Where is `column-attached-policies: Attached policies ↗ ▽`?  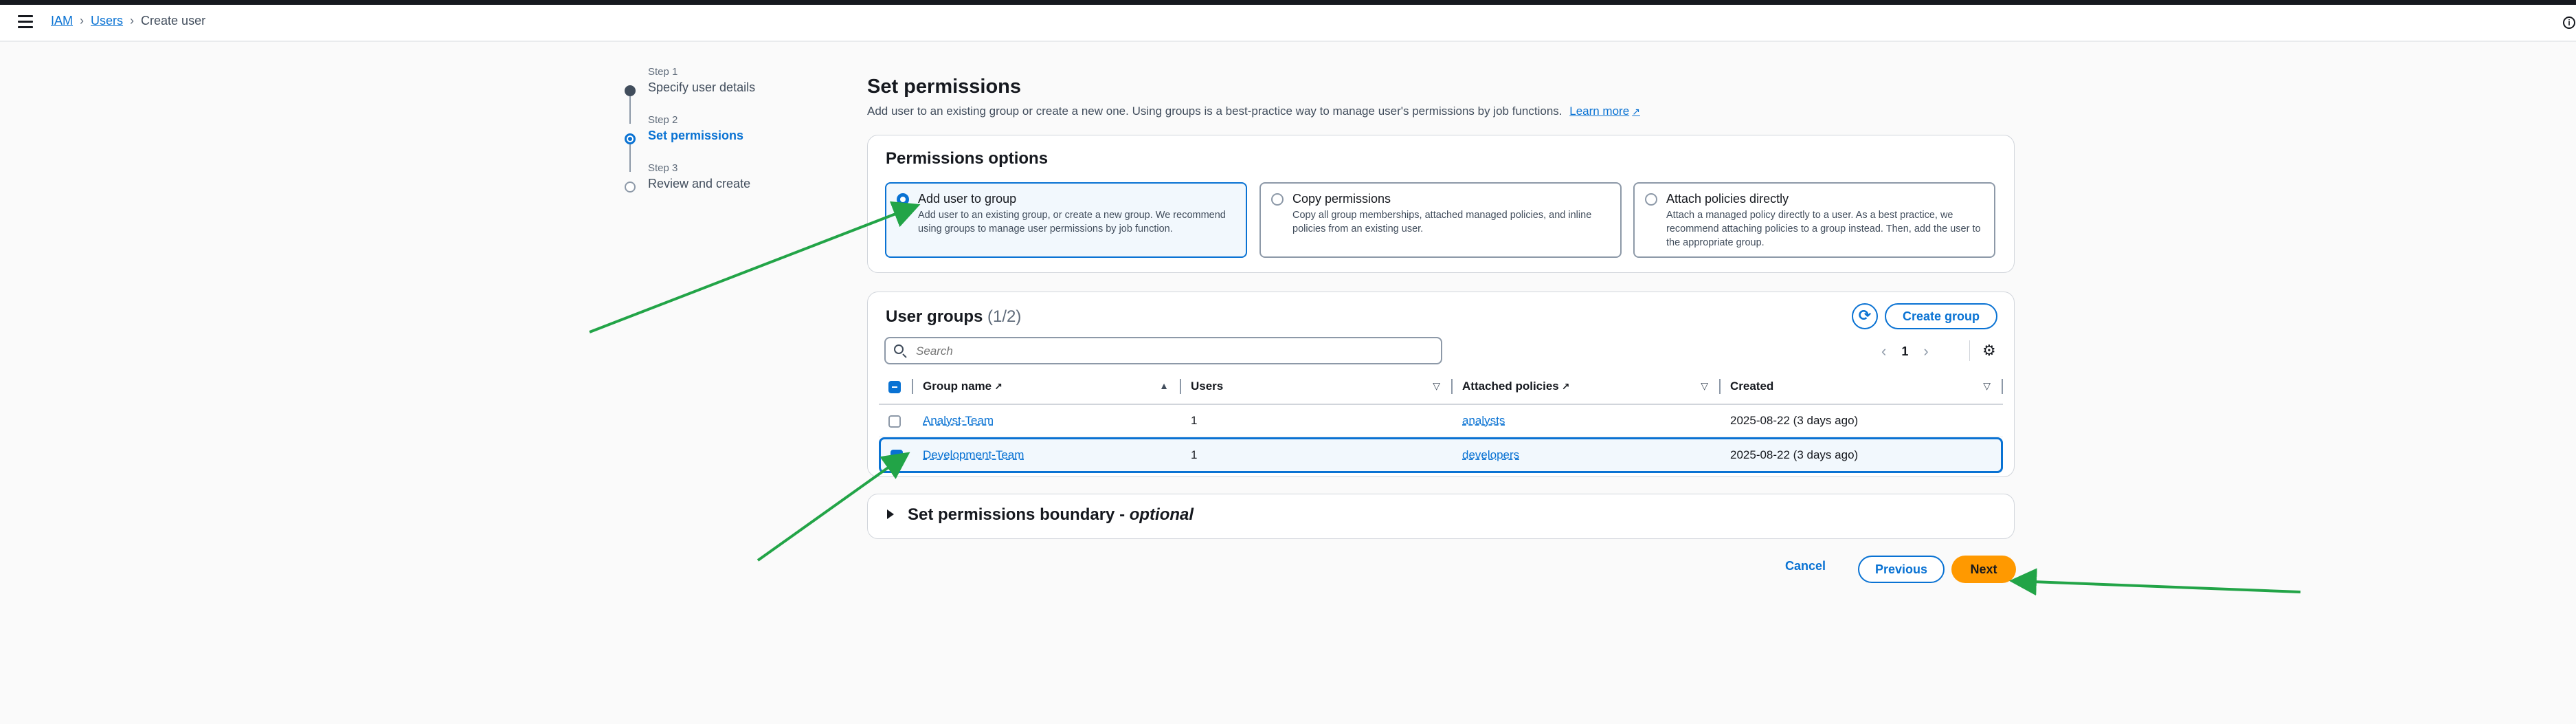
column-attached-policies: Attached policies ↗ ▽ is located at coordinates (1587, 387).